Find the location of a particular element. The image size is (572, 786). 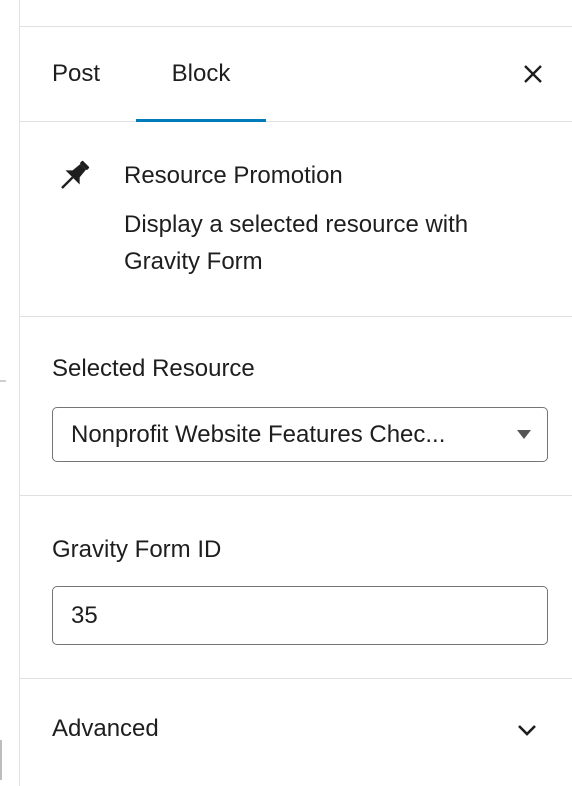

gravity-form-id-value: 35 is located at coordinates (84, 615).